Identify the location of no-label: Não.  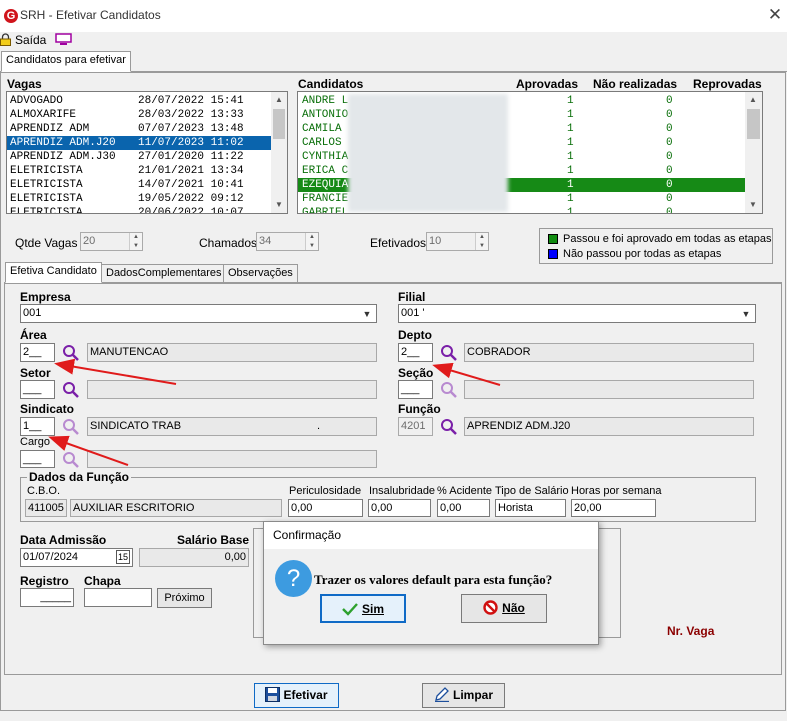
(513, 608).